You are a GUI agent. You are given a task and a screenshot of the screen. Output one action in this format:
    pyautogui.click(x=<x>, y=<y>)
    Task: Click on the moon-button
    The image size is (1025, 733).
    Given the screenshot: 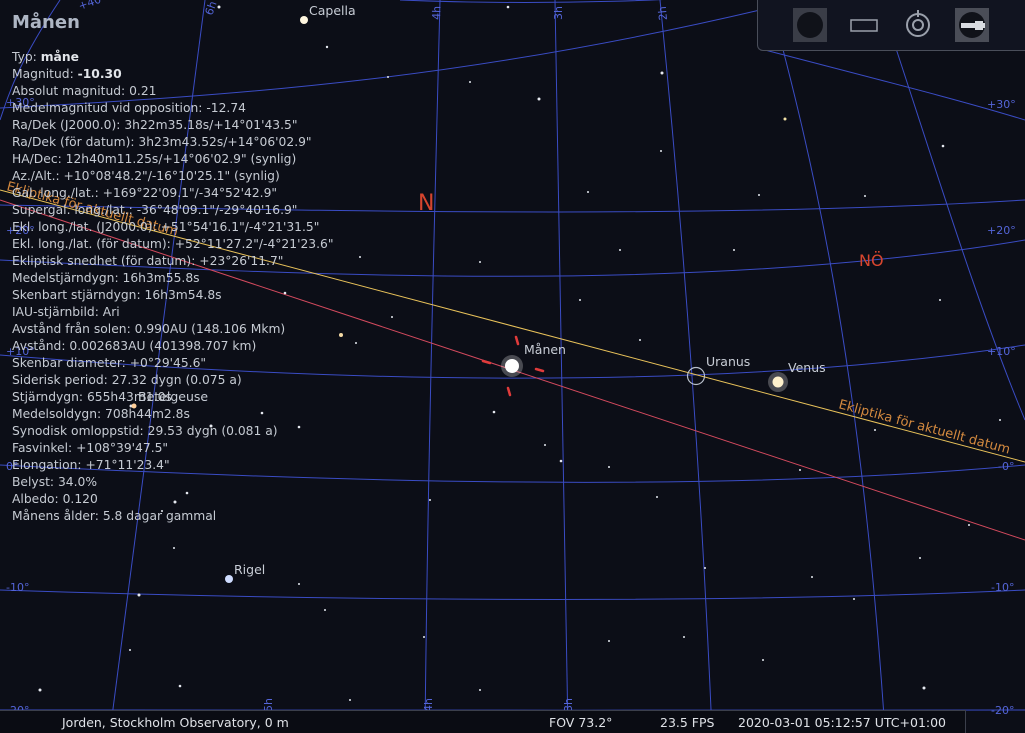 What is the action you would take?
    pyautogui.click(x=810, y=25)
    